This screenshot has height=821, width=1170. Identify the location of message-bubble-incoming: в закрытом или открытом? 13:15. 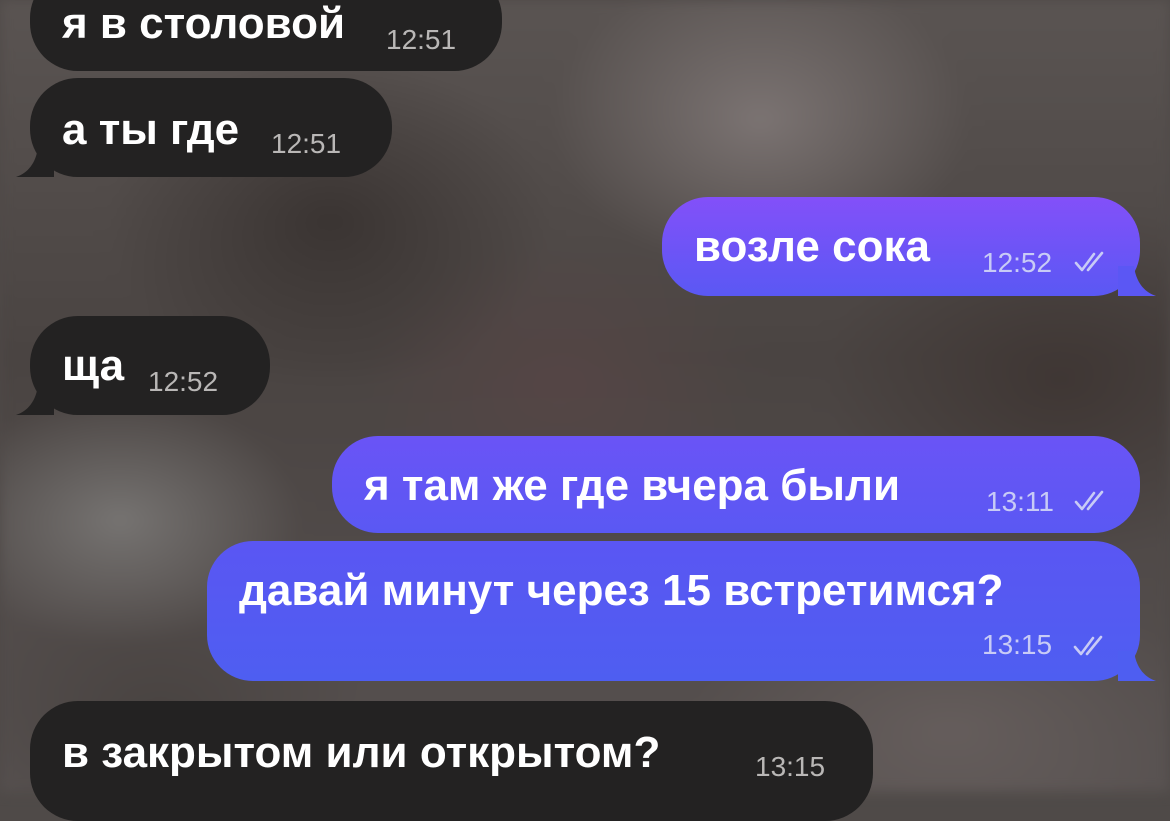
(451, 761).